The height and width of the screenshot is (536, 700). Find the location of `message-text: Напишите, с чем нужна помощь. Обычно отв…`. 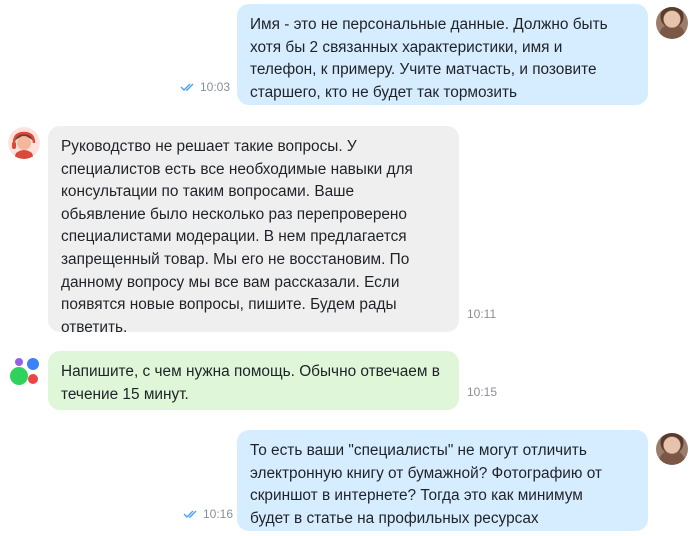

message-text: Напишите, с чем нужна помощь. Обычно отв… is located at coordinates (250, 383).